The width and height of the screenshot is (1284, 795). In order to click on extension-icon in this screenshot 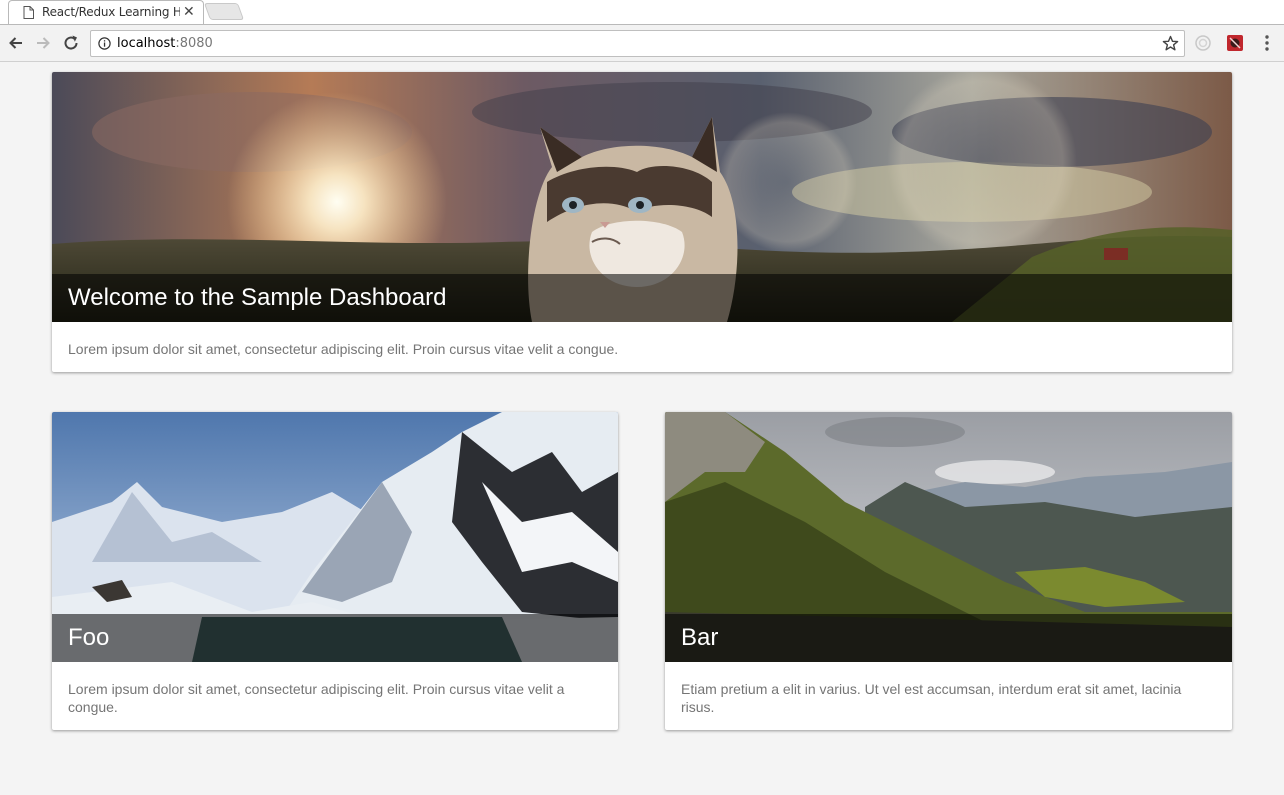, I will do `click(1203, 43)`.